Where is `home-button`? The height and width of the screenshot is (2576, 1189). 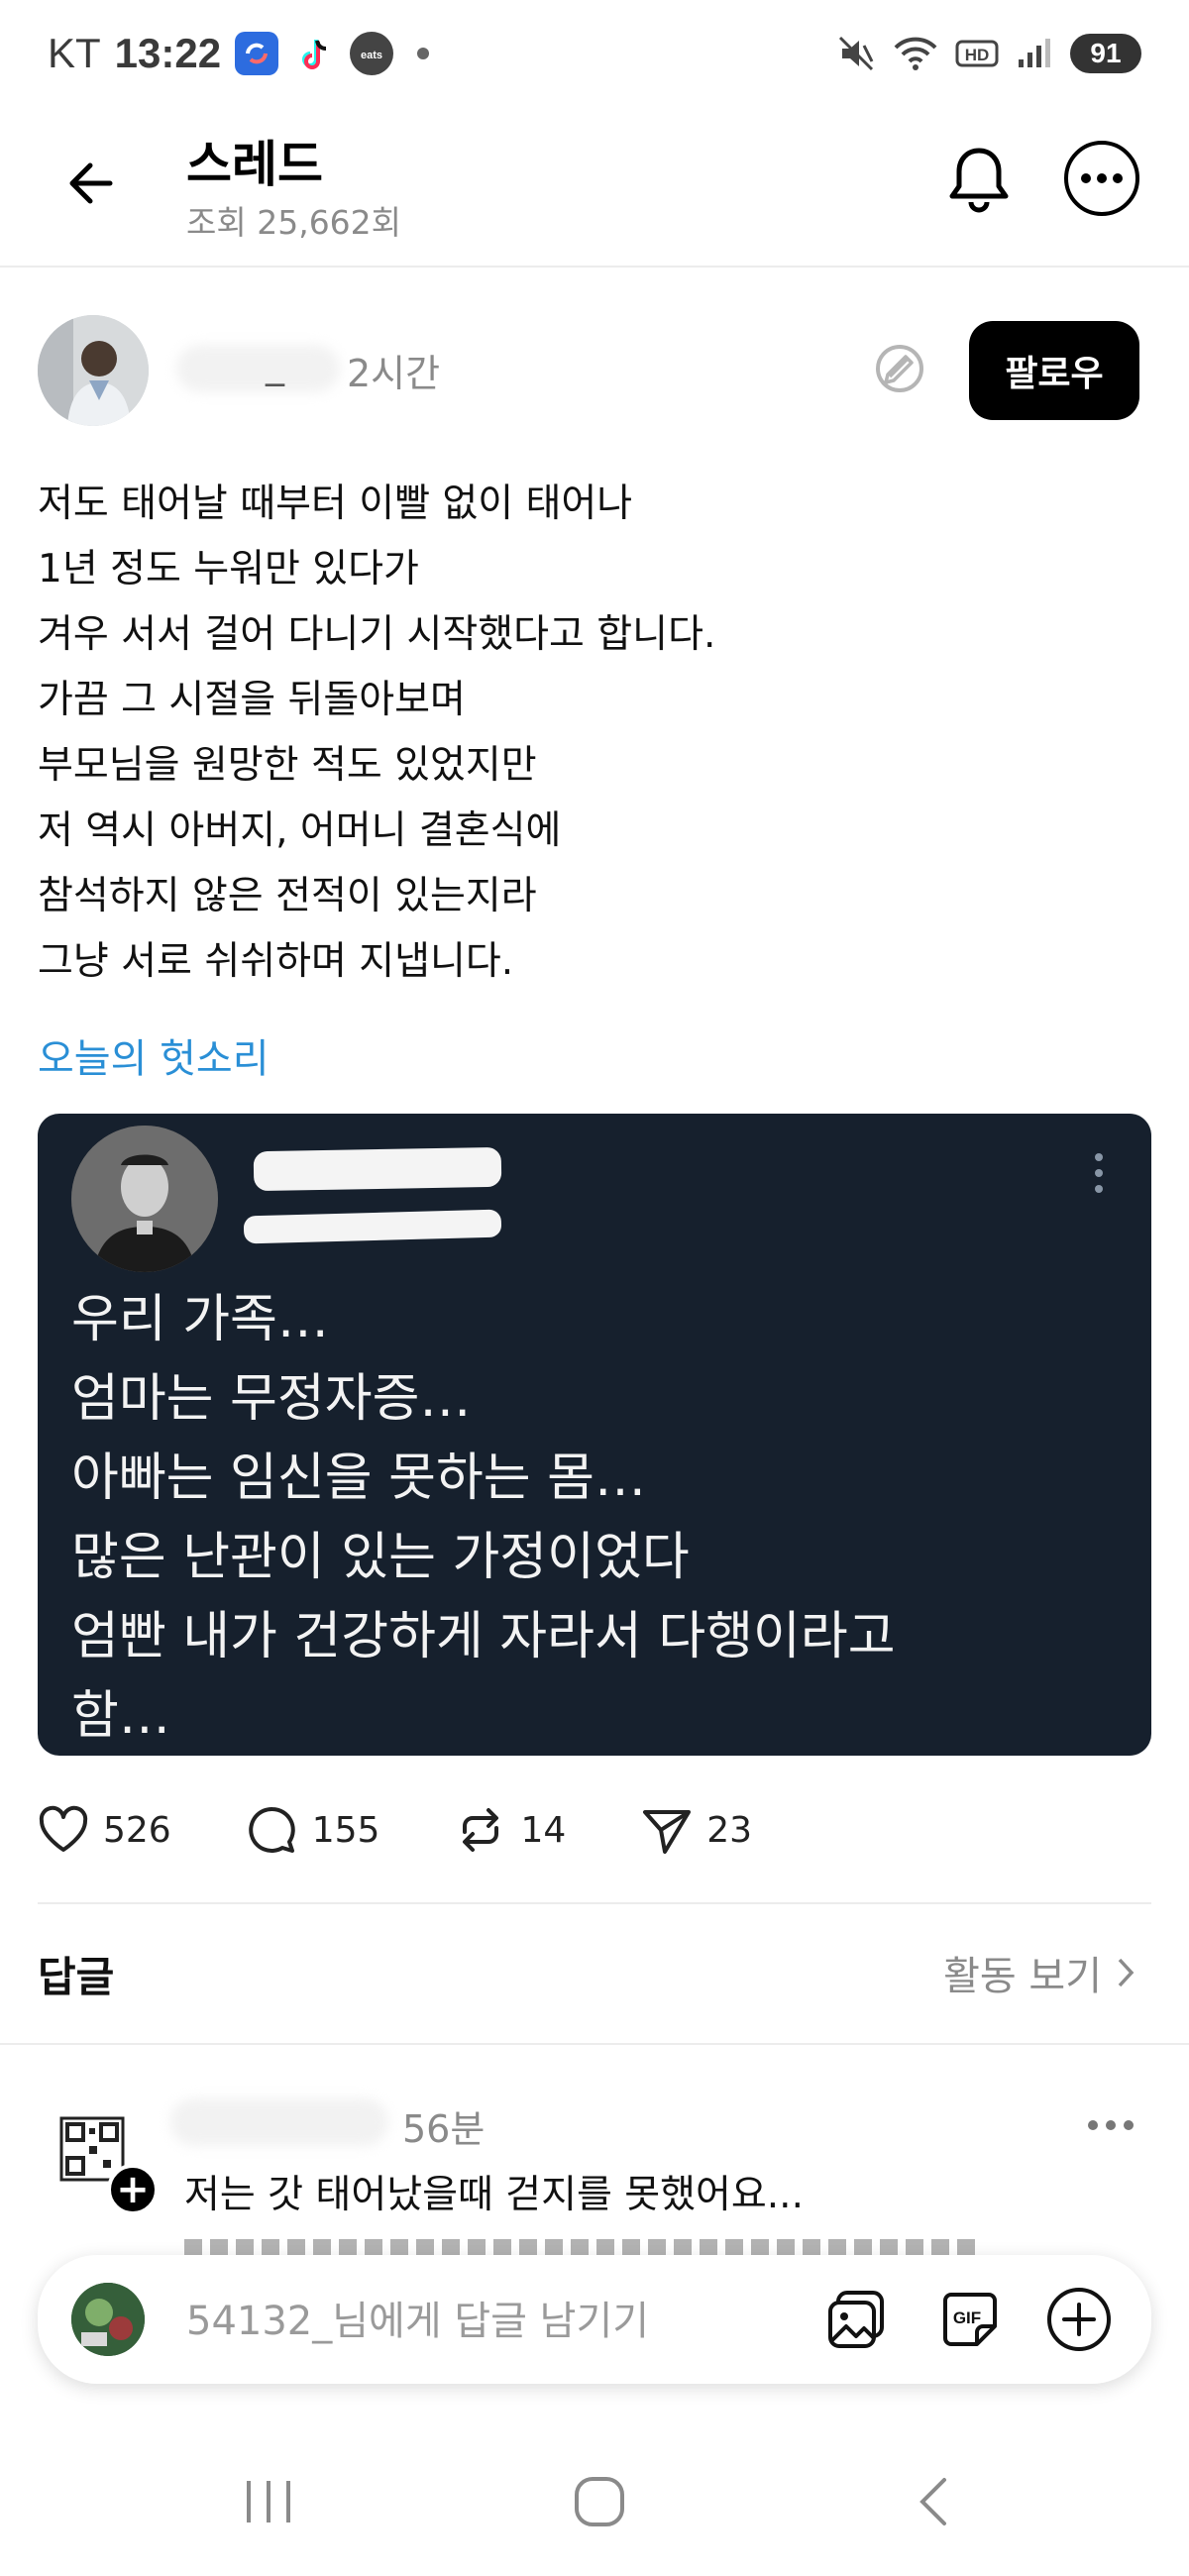
home-button is located at coordinates (599, 2501).